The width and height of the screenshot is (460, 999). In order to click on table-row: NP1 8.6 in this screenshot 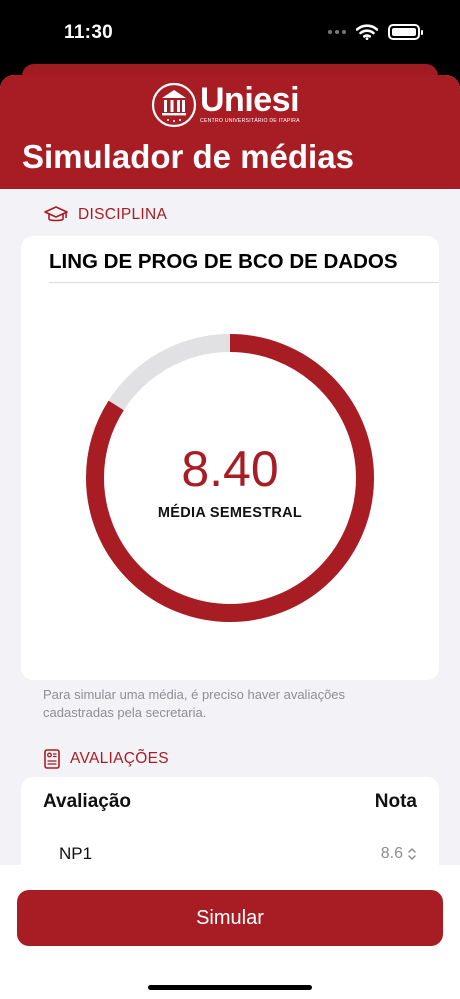, I will do `click(238, 854)`.